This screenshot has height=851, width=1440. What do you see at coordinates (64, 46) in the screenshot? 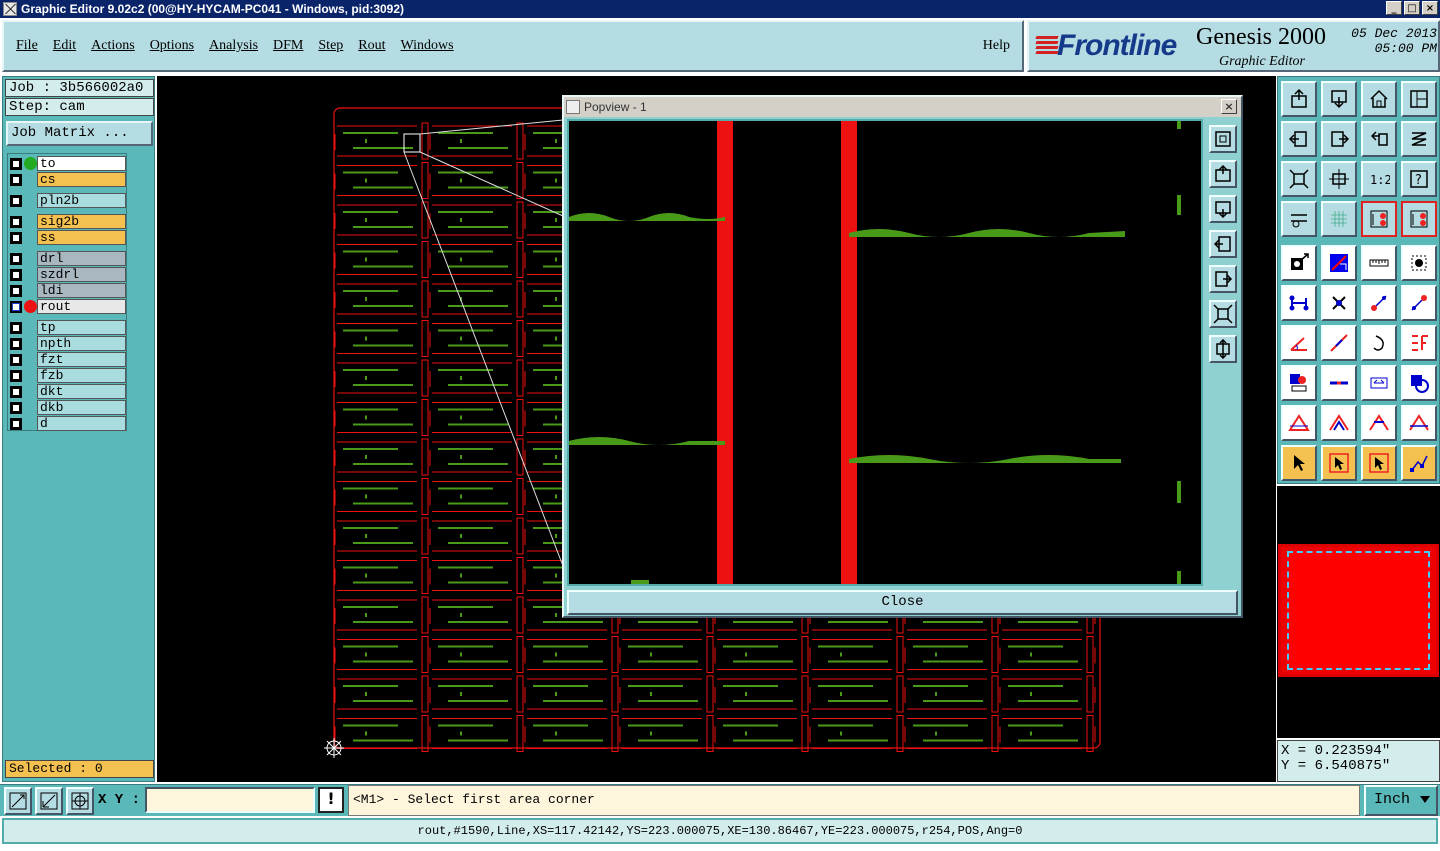
I see `menu-edit: Edit` at bounding box center [64, 46].